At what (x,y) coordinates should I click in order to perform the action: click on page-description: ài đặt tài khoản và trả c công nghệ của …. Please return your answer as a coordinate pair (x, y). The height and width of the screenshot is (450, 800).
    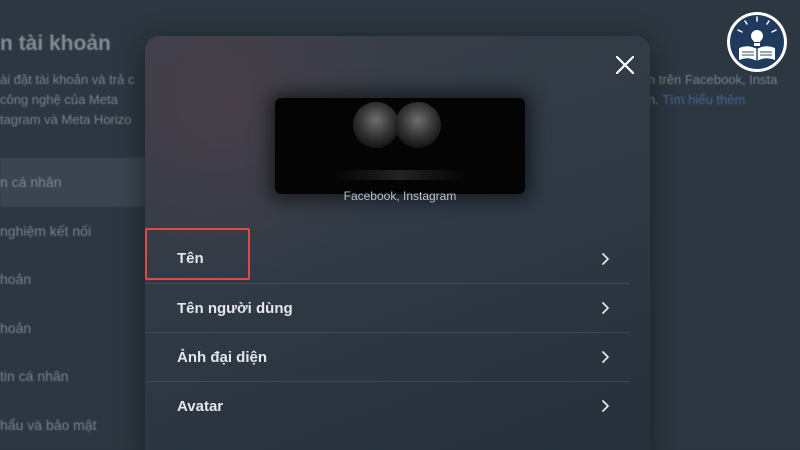
    Looking at the image, I should click on (67, 99).